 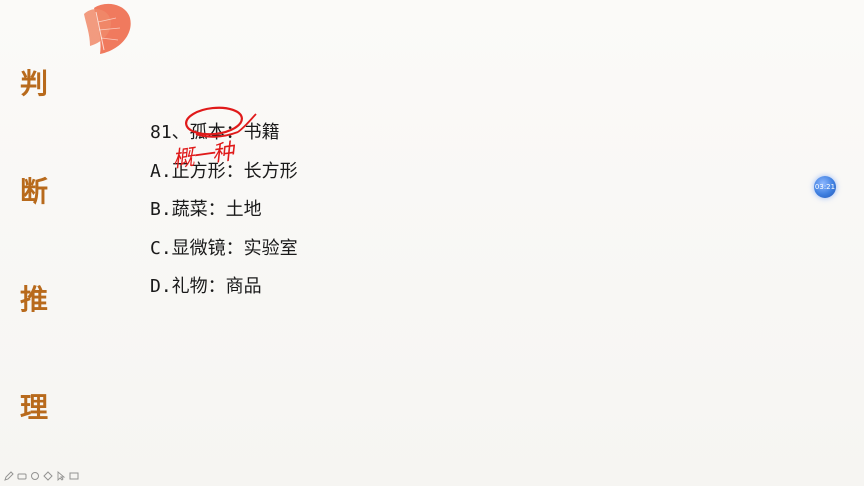 What do you see at coordinates (224, 248) in the screenshot?
I see `option-c: C.显微镜：实验室` at bounding box center [224, 248].